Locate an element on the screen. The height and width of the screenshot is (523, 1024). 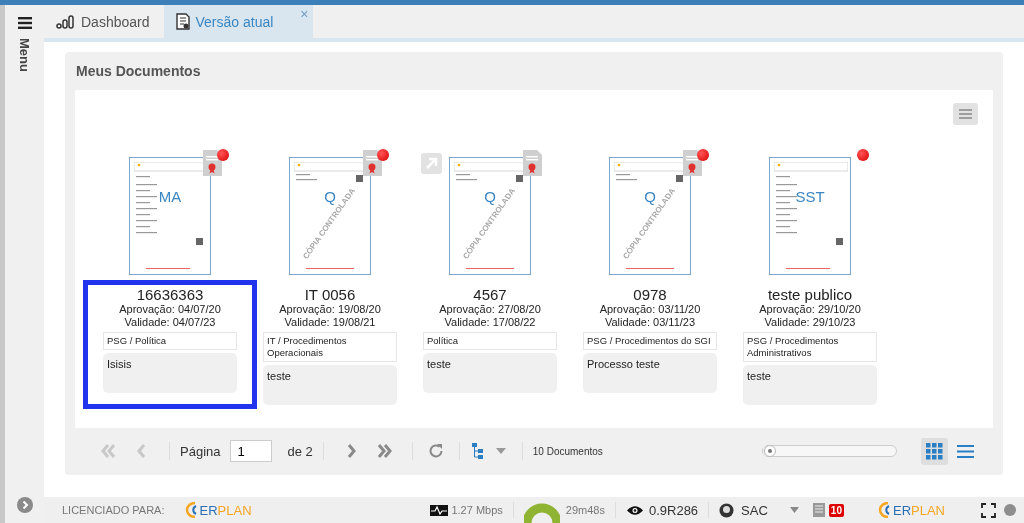
menu-icon is located at coordinates (24, 23).